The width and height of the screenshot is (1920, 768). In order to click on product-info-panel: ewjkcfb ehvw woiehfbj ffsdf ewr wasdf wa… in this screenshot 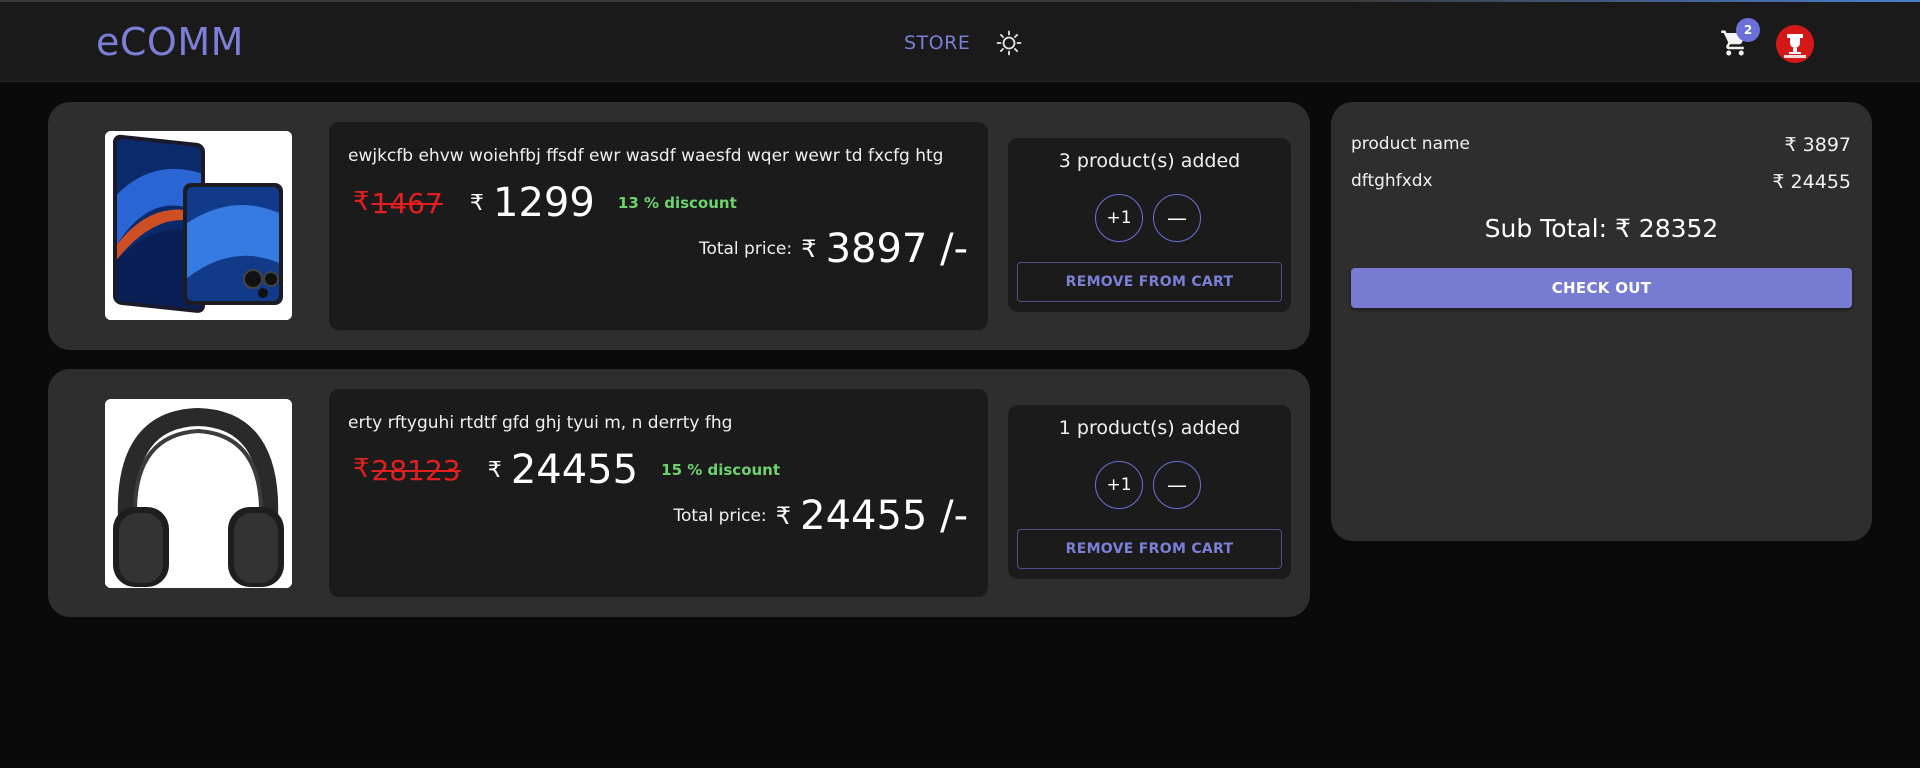, I will do `click(658, 226)`.